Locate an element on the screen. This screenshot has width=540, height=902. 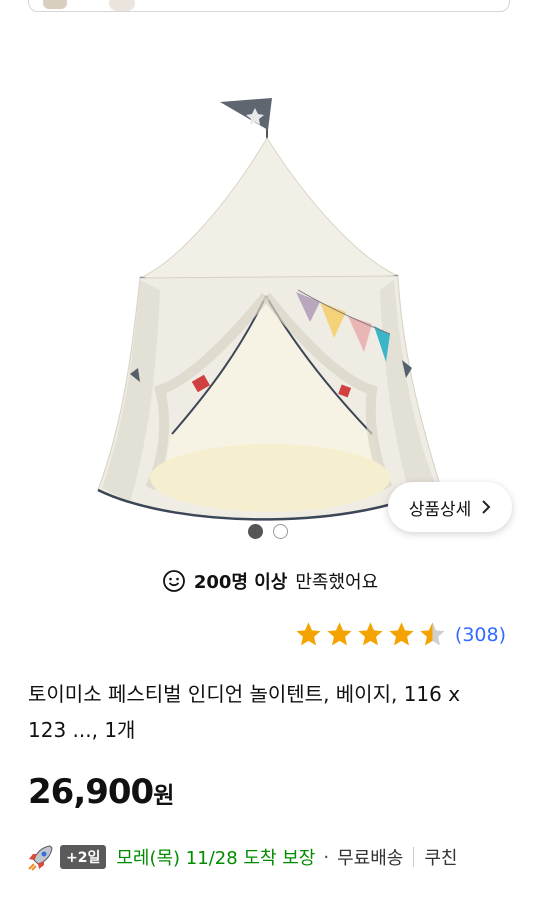
arrival-guarantee: 모레(목) 11/28 도착 보장 is located at coordinates (216, 858).